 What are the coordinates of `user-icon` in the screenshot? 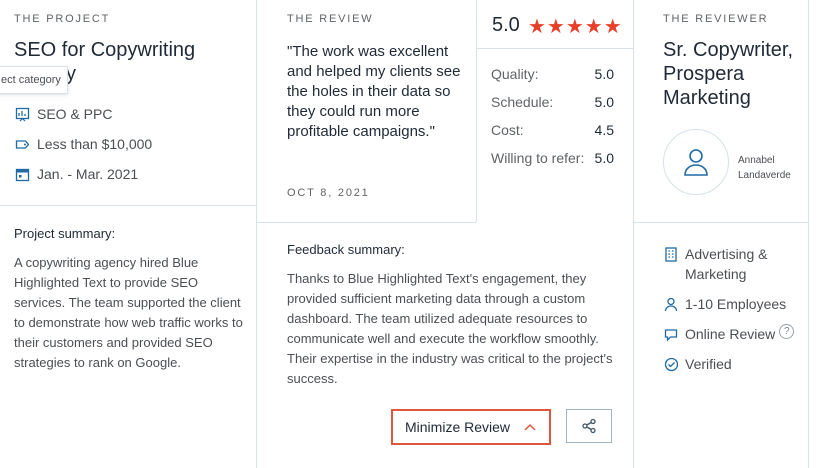 It's located at (696, 162).